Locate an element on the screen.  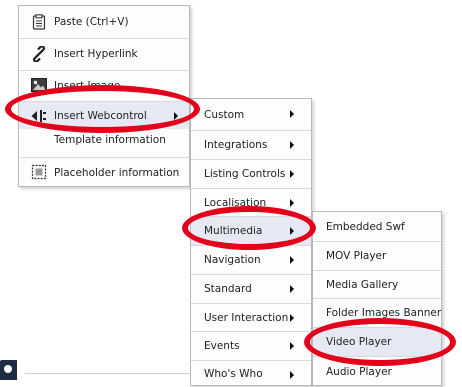
menu-item-label: Paste (Ctrl+V) is located at coordinates (91, 22).